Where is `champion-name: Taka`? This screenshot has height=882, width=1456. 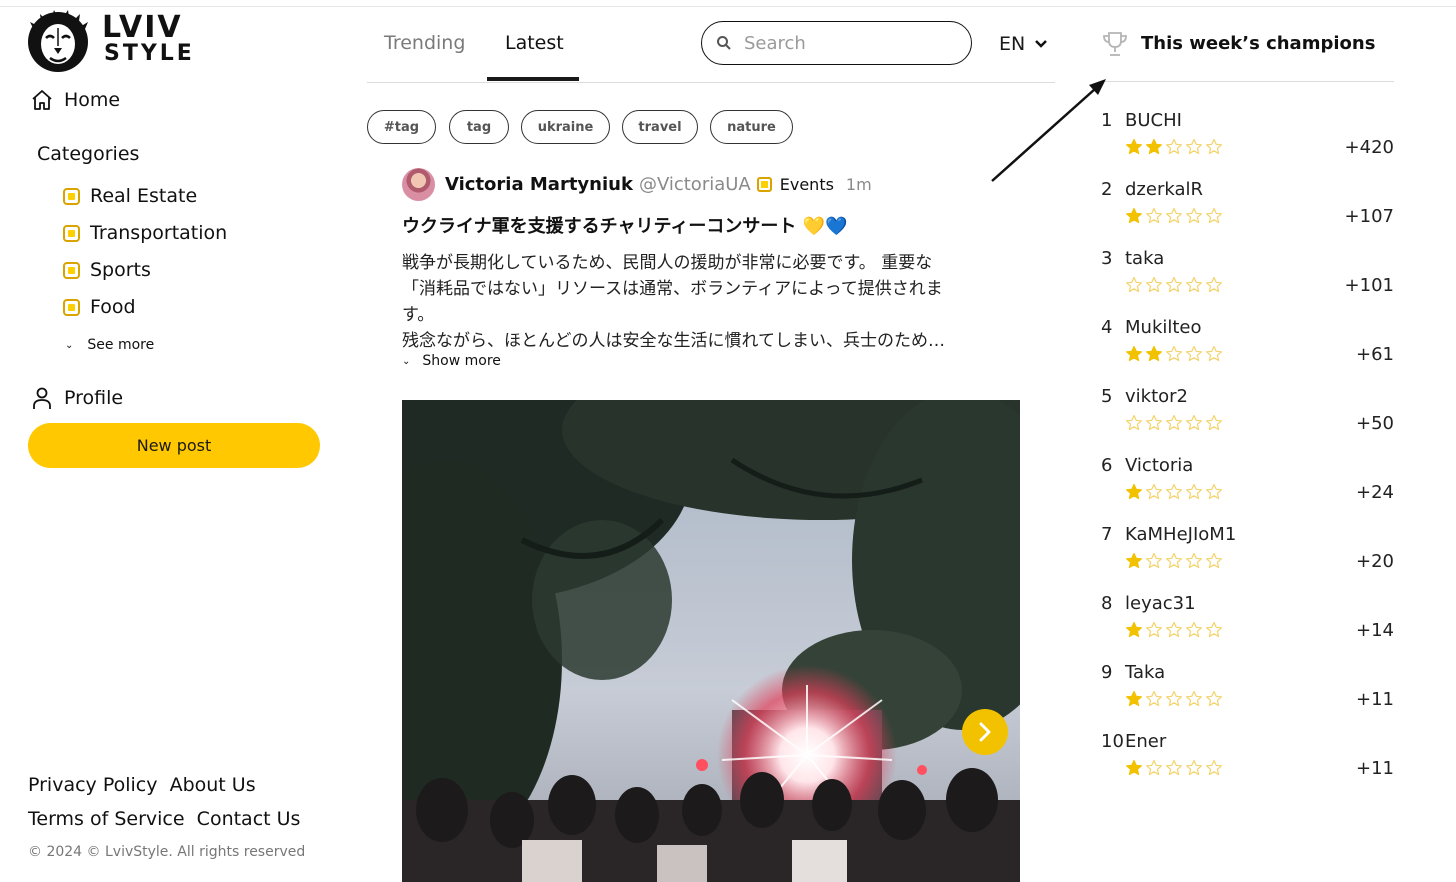
champion-name: Taka is located at coordinates (1145, 672).